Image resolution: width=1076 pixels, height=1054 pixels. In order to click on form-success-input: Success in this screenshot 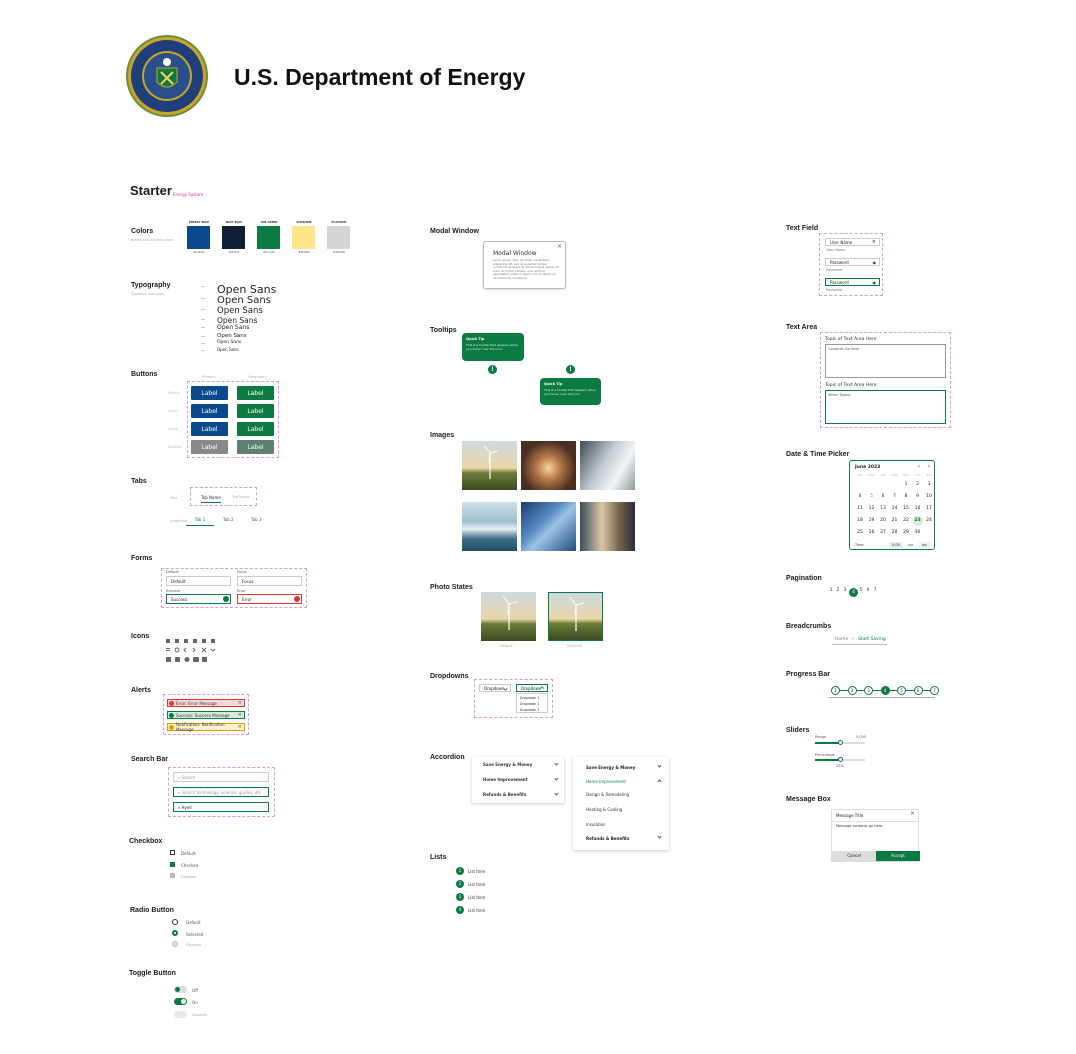, I will do `click(198, 599)`.